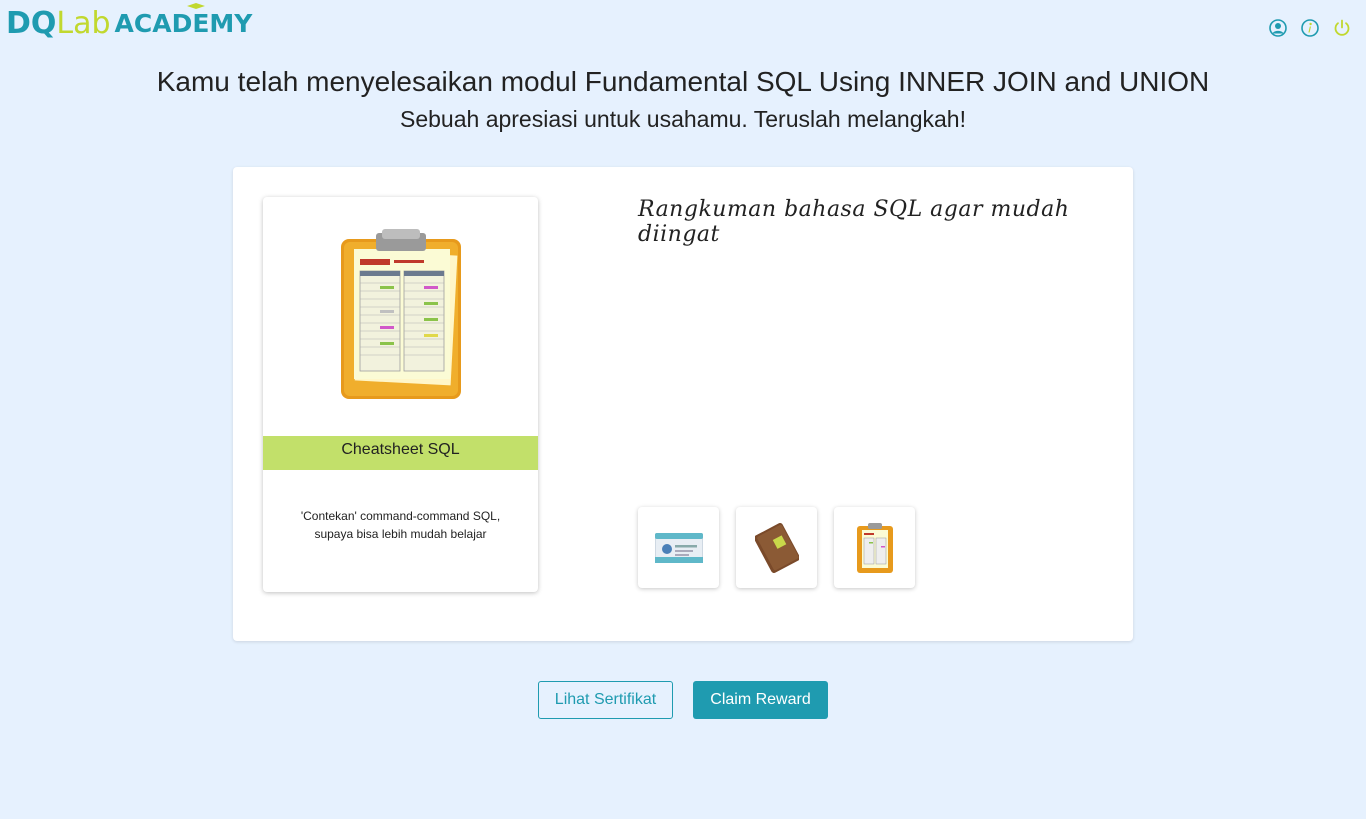 The height and width of the screenshot is (819, 1366). I want to click on reward-card-image, so click(400, 316).